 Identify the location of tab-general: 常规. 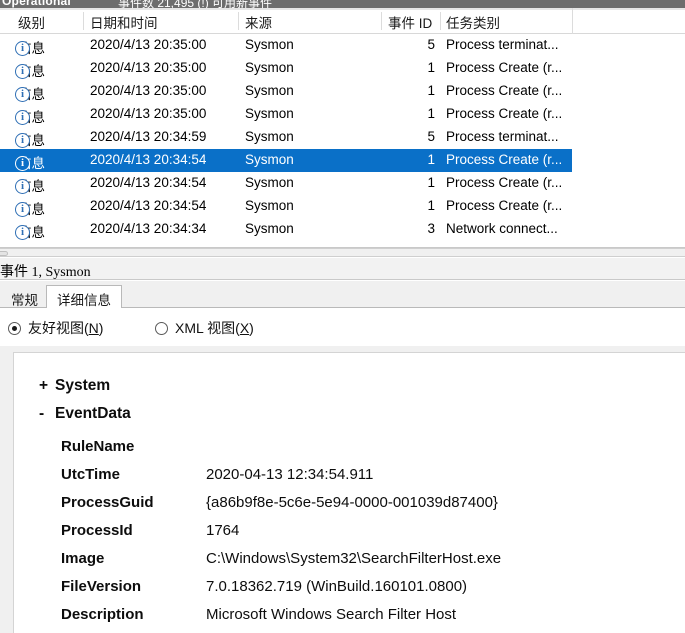
(24, 297).